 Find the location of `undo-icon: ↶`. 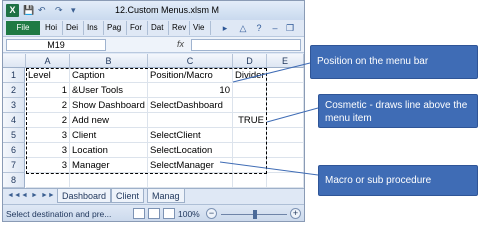

undo-icon: ↶ is located at coordinates (42, 10).